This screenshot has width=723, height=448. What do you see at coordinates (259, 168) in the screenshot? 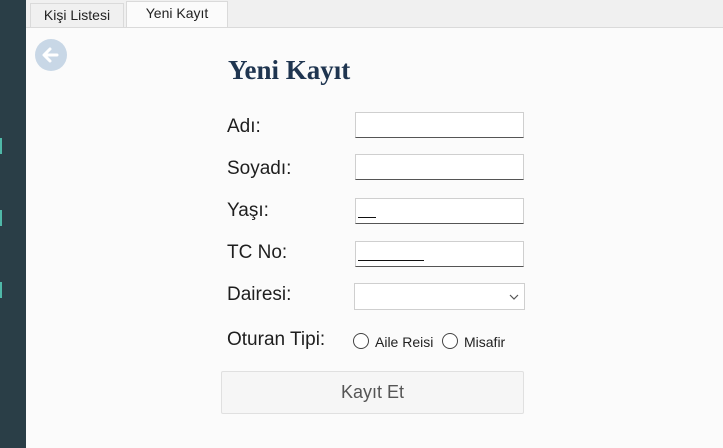
I see `last-name-label: Soyadı:` at bounding box center [259, 168].